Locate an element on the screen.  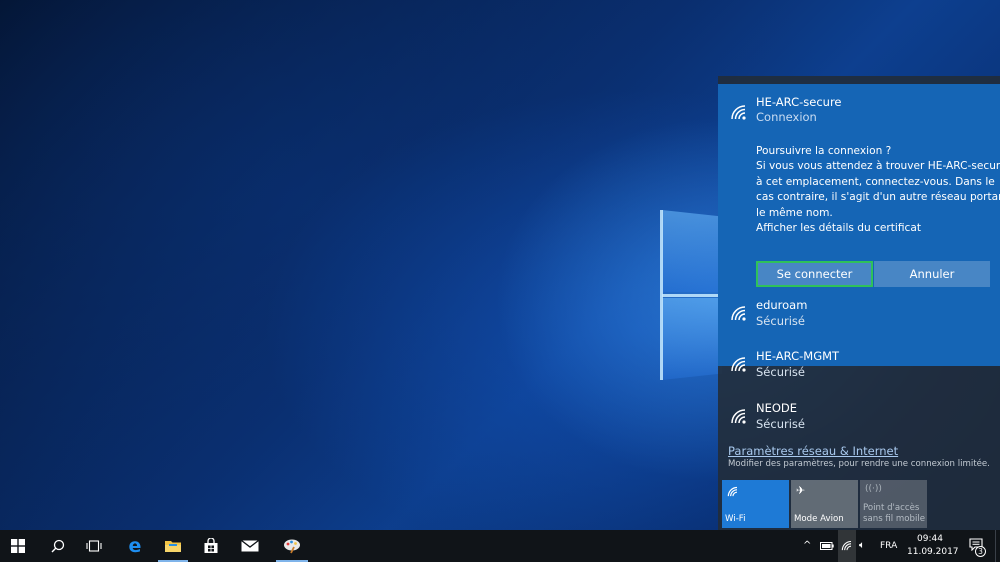
windows-logo-pane-bottom is located at coordinates (692, 339).